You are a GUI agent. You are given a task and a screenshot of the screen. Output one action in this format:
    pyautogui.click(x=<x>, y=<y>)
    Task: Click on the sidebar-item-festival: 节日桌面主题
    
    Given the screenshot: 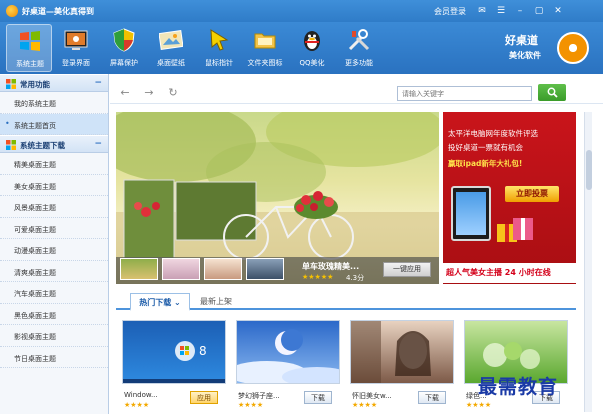 What is the action you would take?
    pyautogui.click(x=54, y=357)
    